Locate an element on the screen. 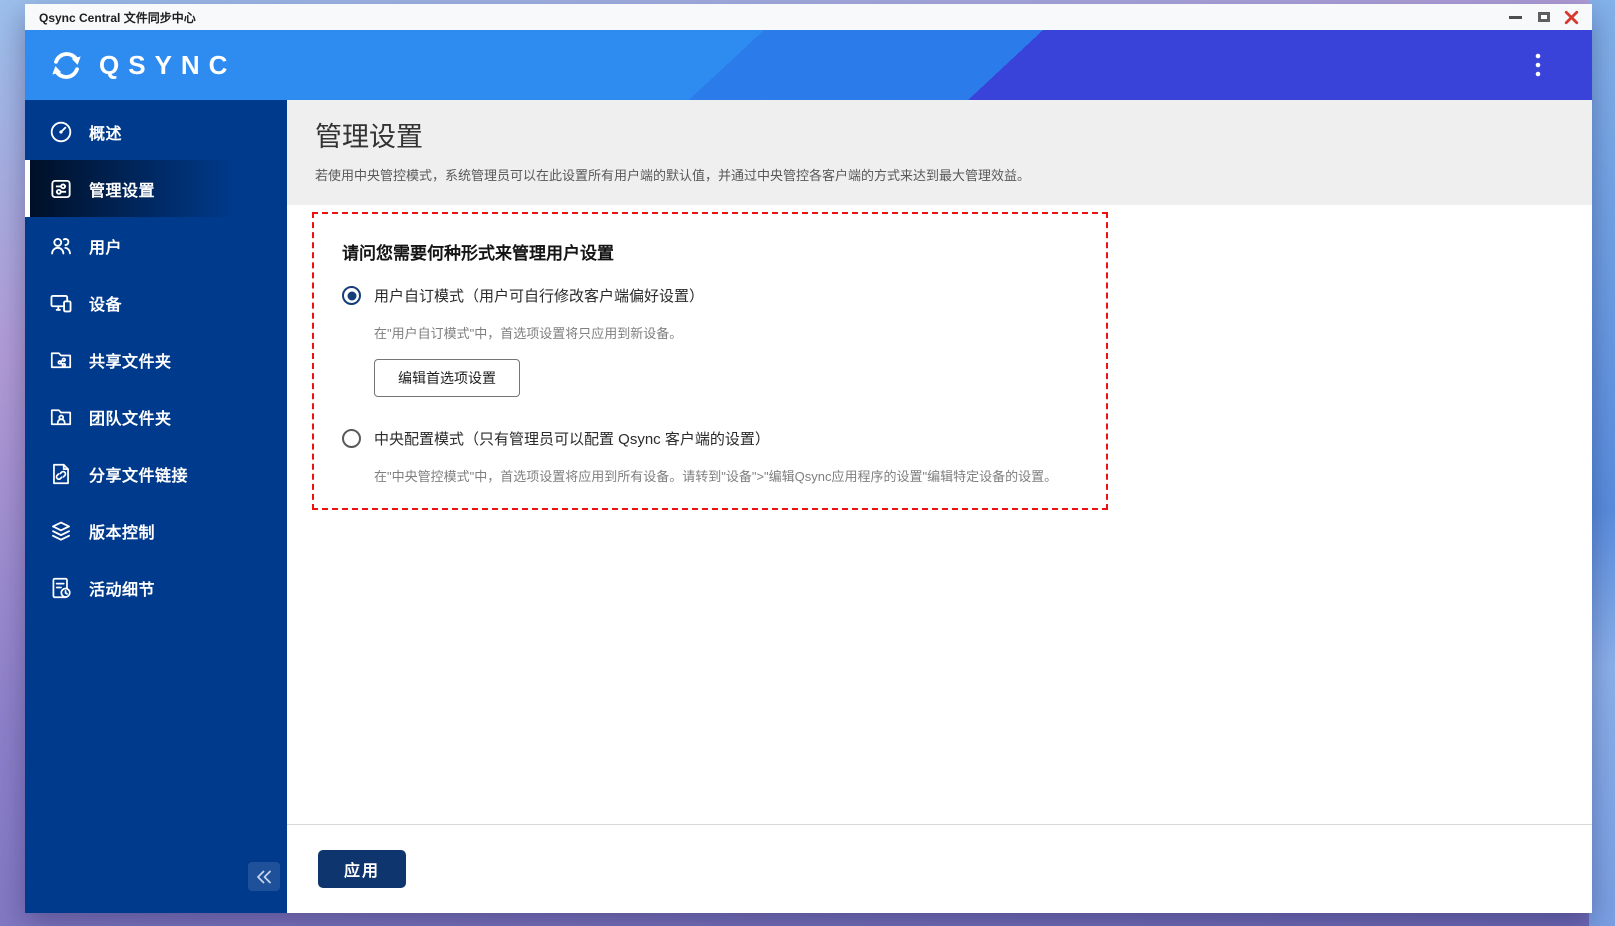 The width and height of the screenshot is (1615, 926). minimize-button is located at coordinates (1515, 17).